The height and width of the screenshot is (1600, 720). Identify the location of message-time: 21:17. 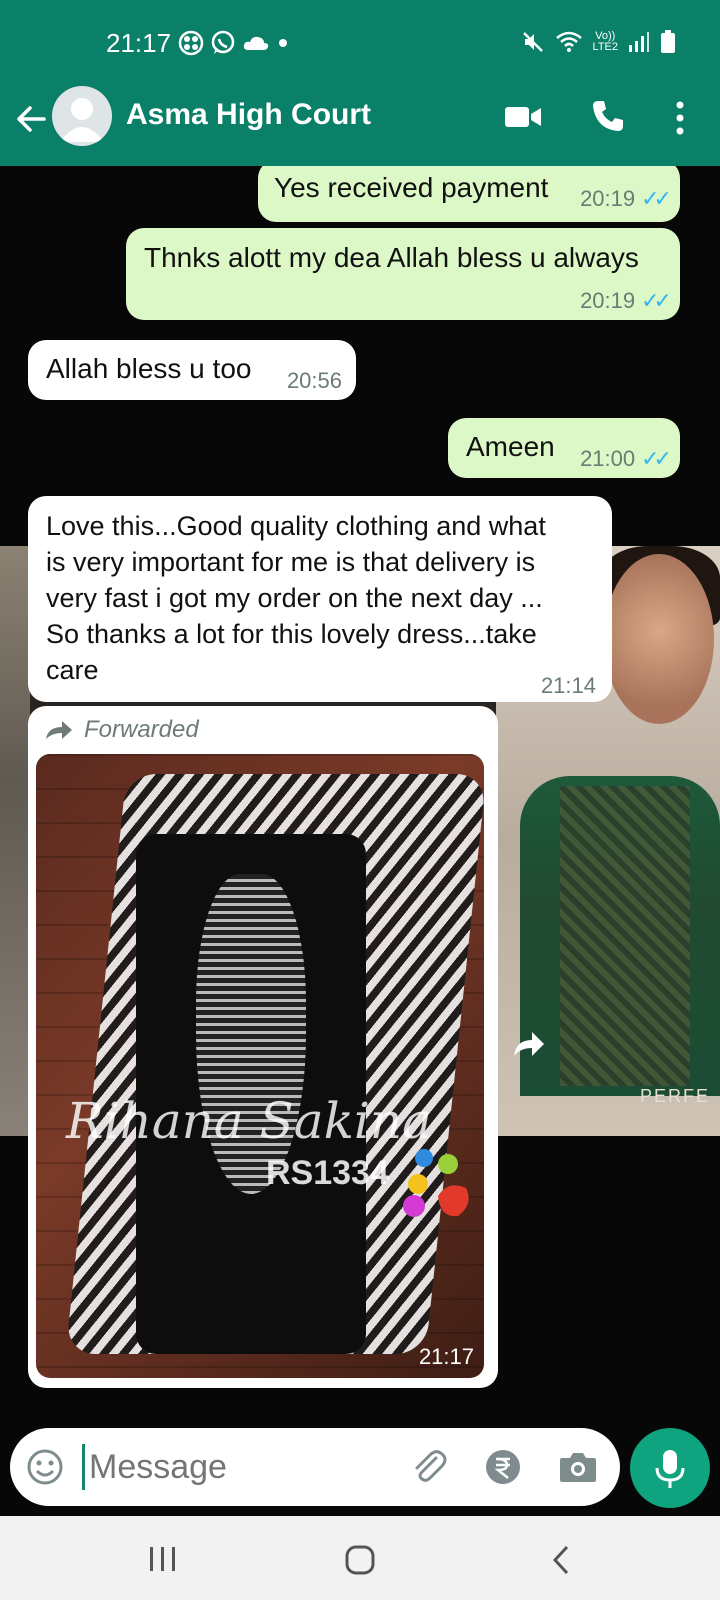
(446, 1356).